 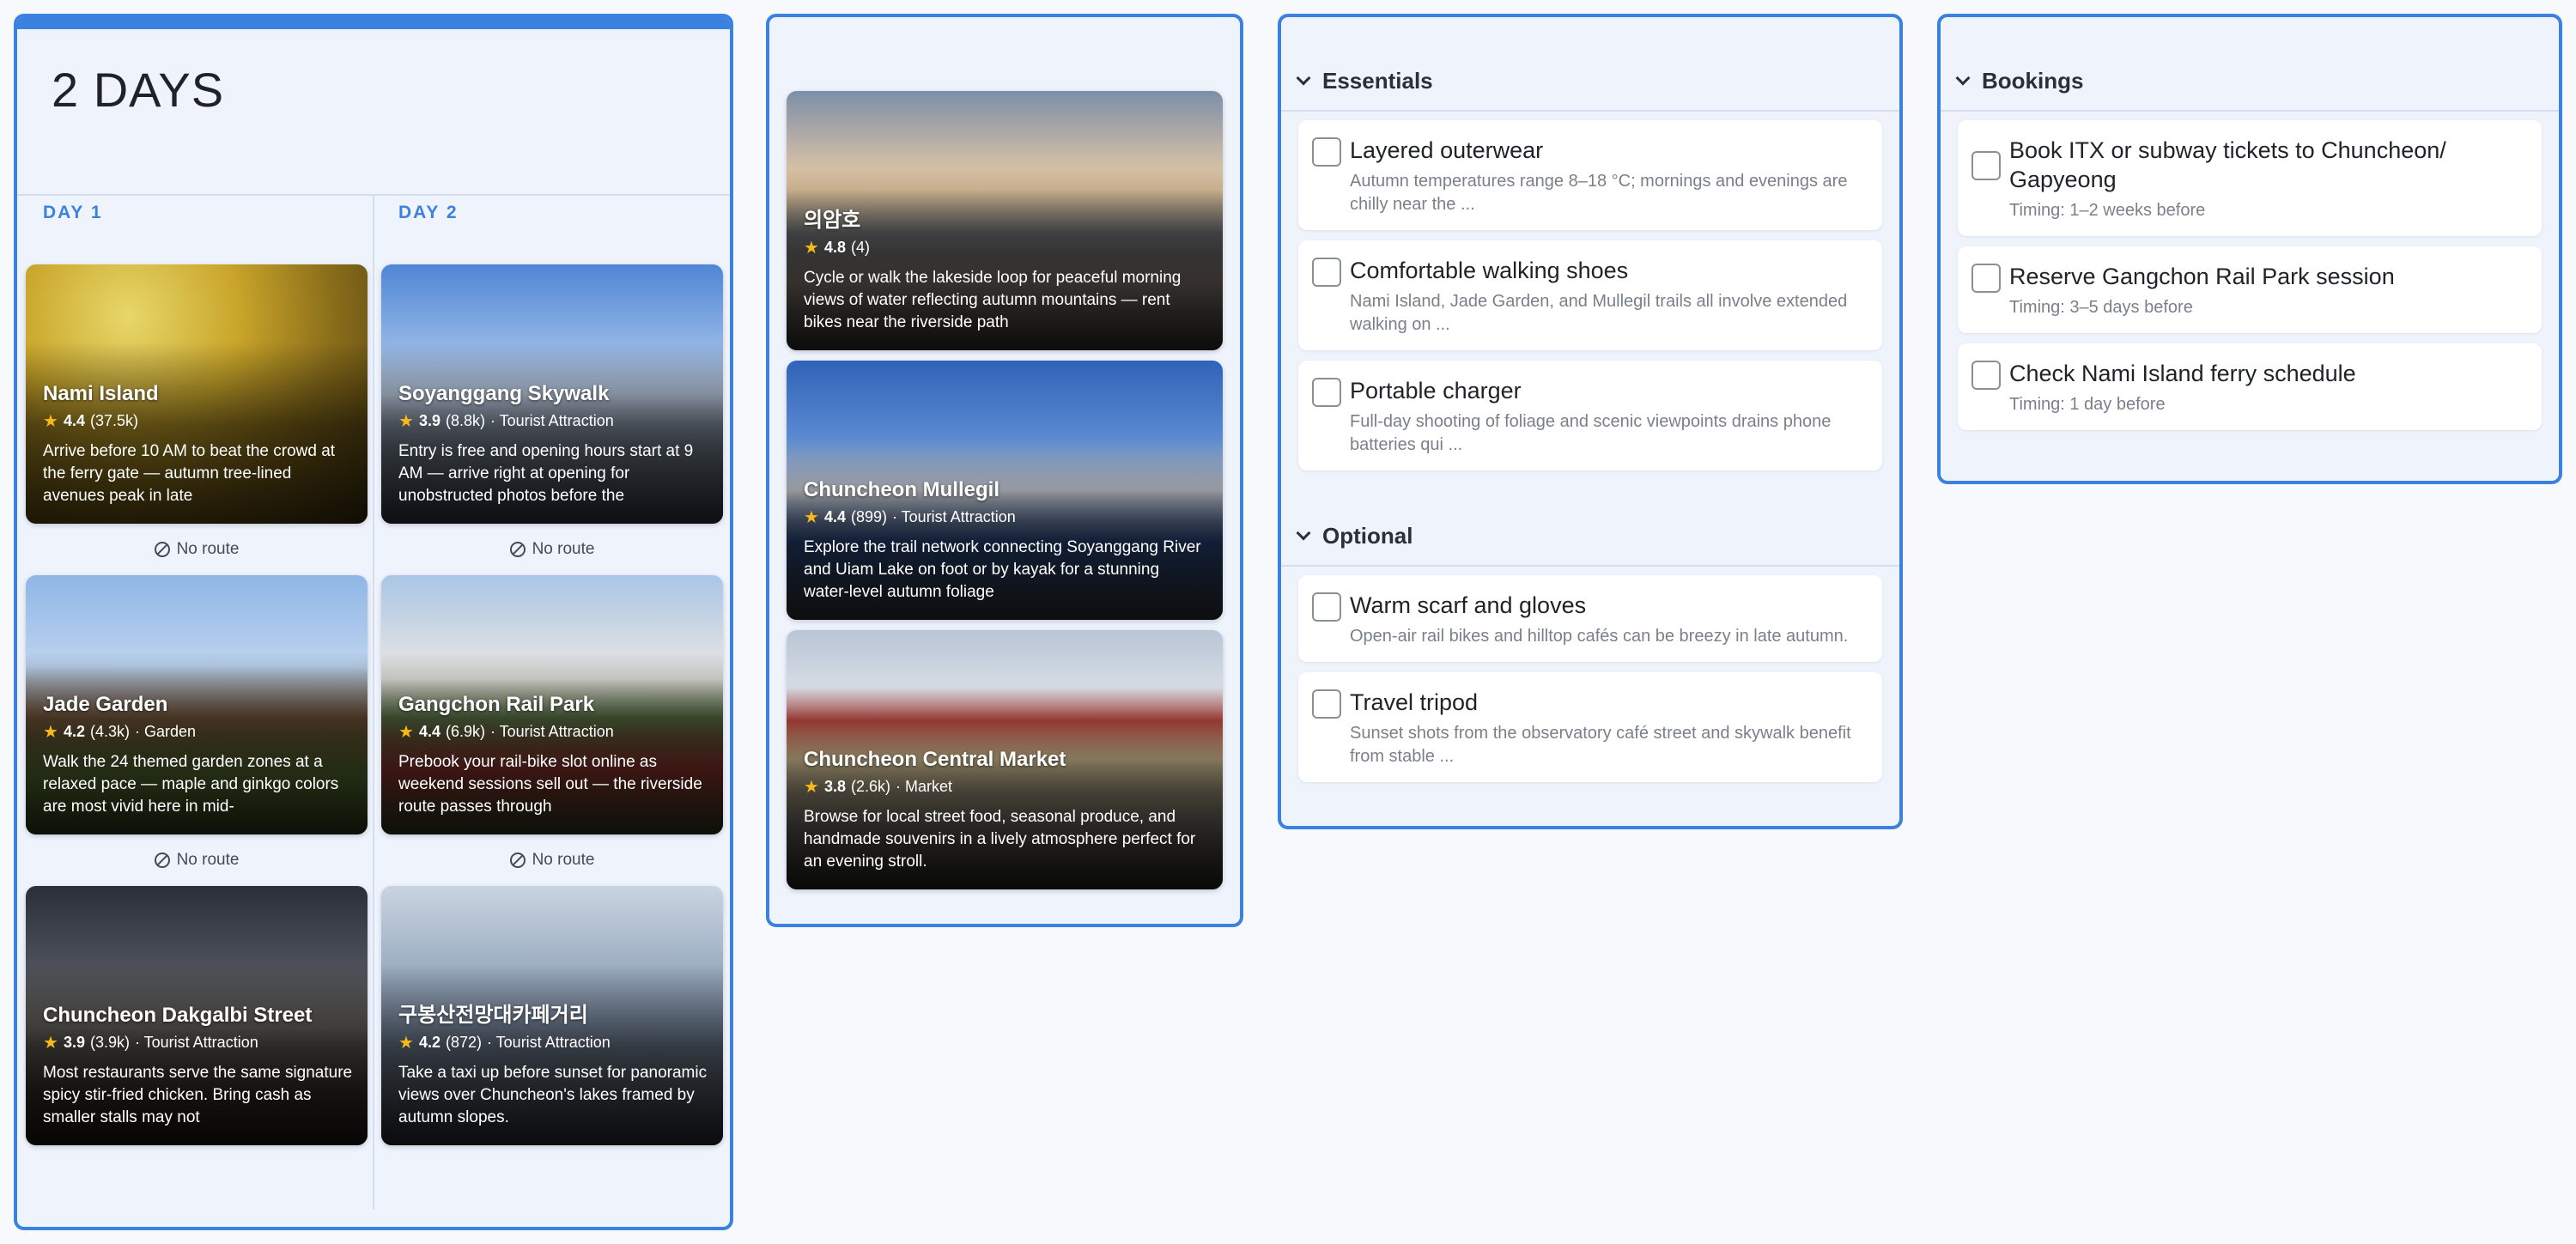 What do you see at coordinates (106, 705) in the screenshot?
I see `place-name: Jade Garden` at bounding box center [106, 705].